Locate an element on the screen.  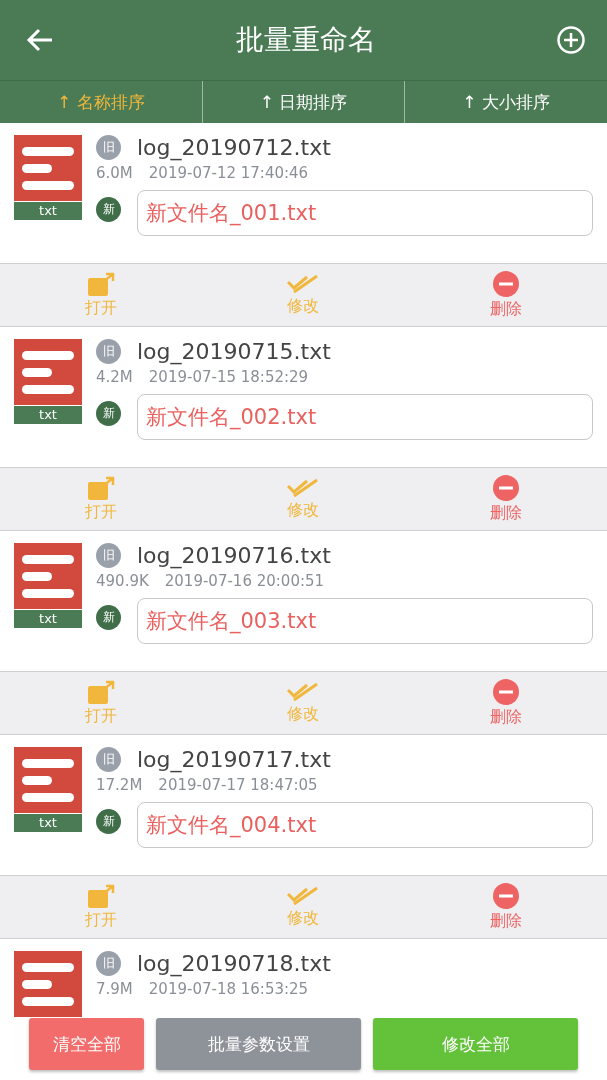
sort-tab: ↑ 大小排序 is located at coordinates (505, 102).